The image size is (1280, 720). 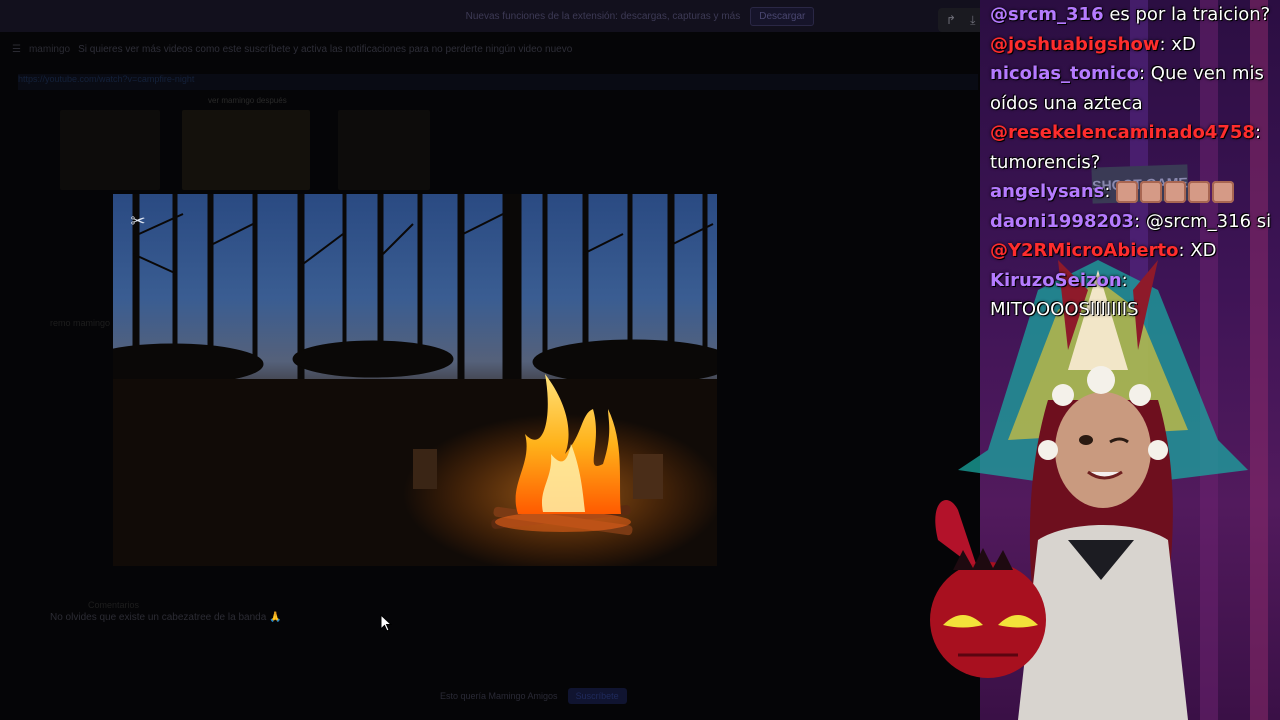 I want to click on chat-username: nicolas_tomico, so click(x=1064, y=73).